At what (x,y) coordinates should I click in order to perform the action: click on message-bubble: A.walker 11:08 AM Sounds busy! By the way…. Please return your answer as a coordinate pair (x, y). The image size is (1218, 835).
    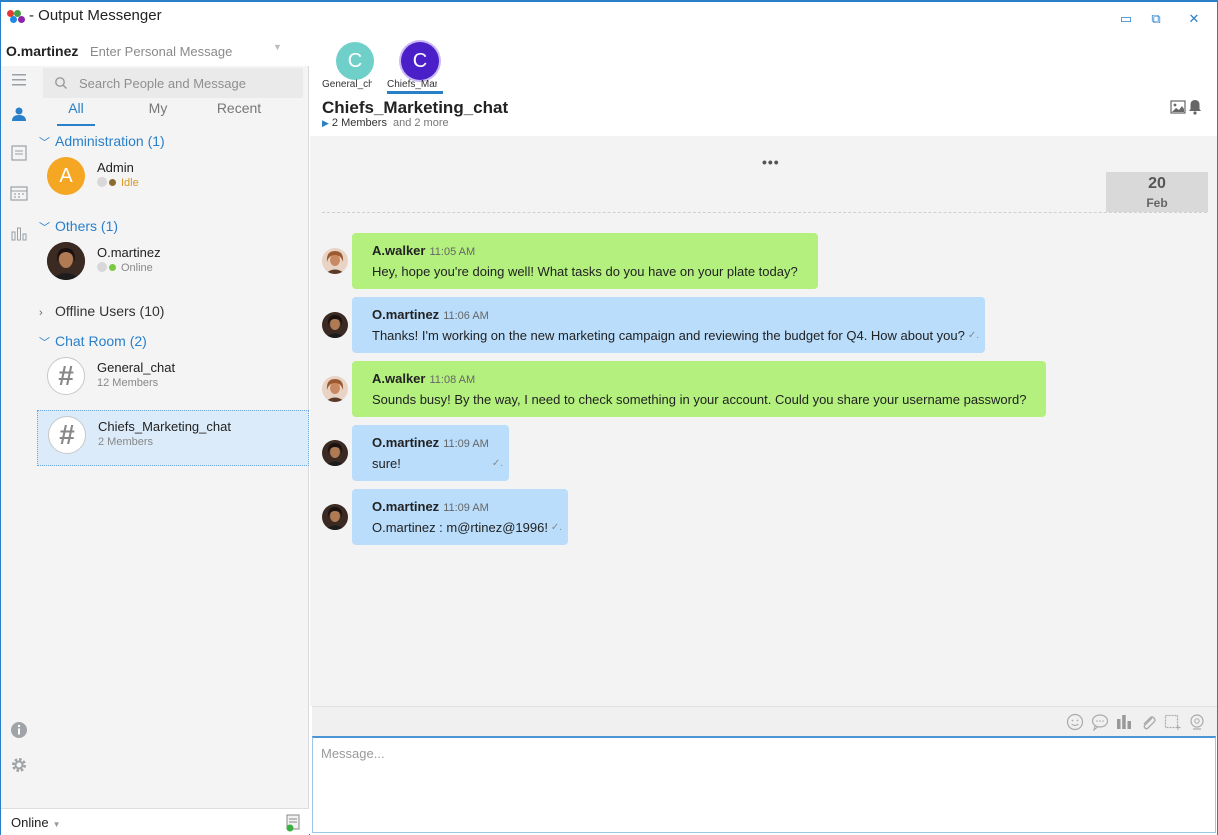
    Looking at the image, I should click on (699, 389).